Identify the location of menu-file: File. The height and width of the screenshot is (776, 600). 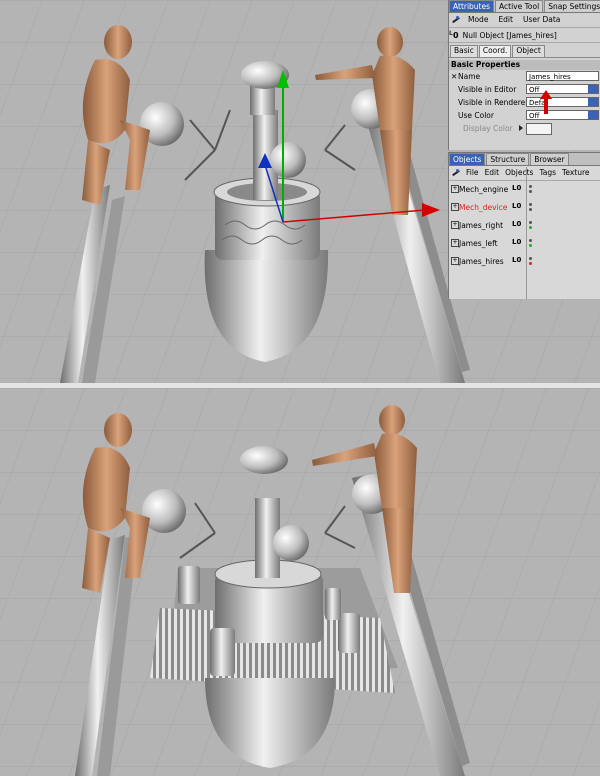
(472, 173).